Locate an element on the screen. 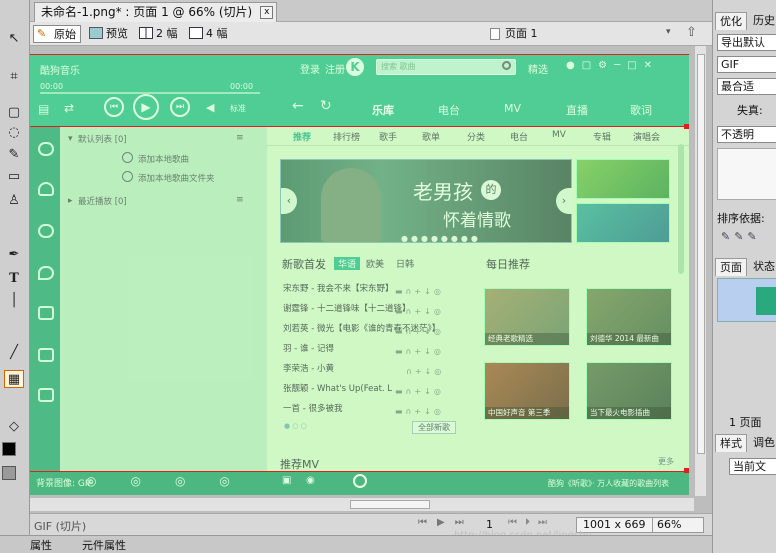 The height and width of the screenshot is (553, 776). brush-tool-icon: ✎ is located at coordinates (14, 155).